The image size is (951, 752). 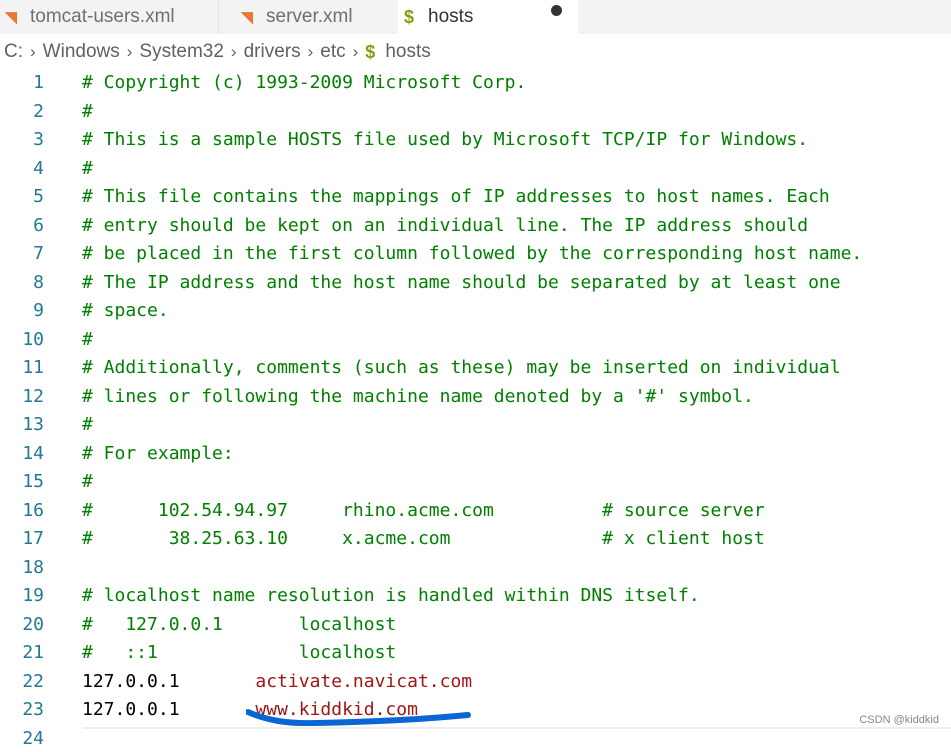 I want to click on line-number: 12, so click(x=22, y=396).